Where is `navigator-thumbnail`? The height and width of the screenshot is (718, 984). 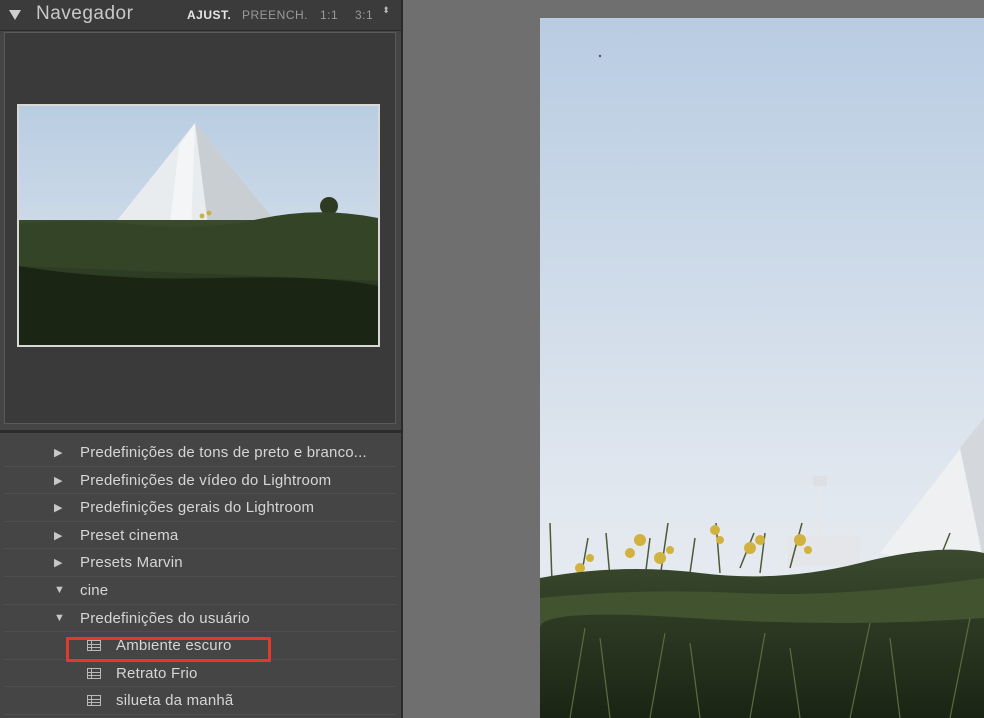
navigator-thumbnail is located at coordinates (198, 225).